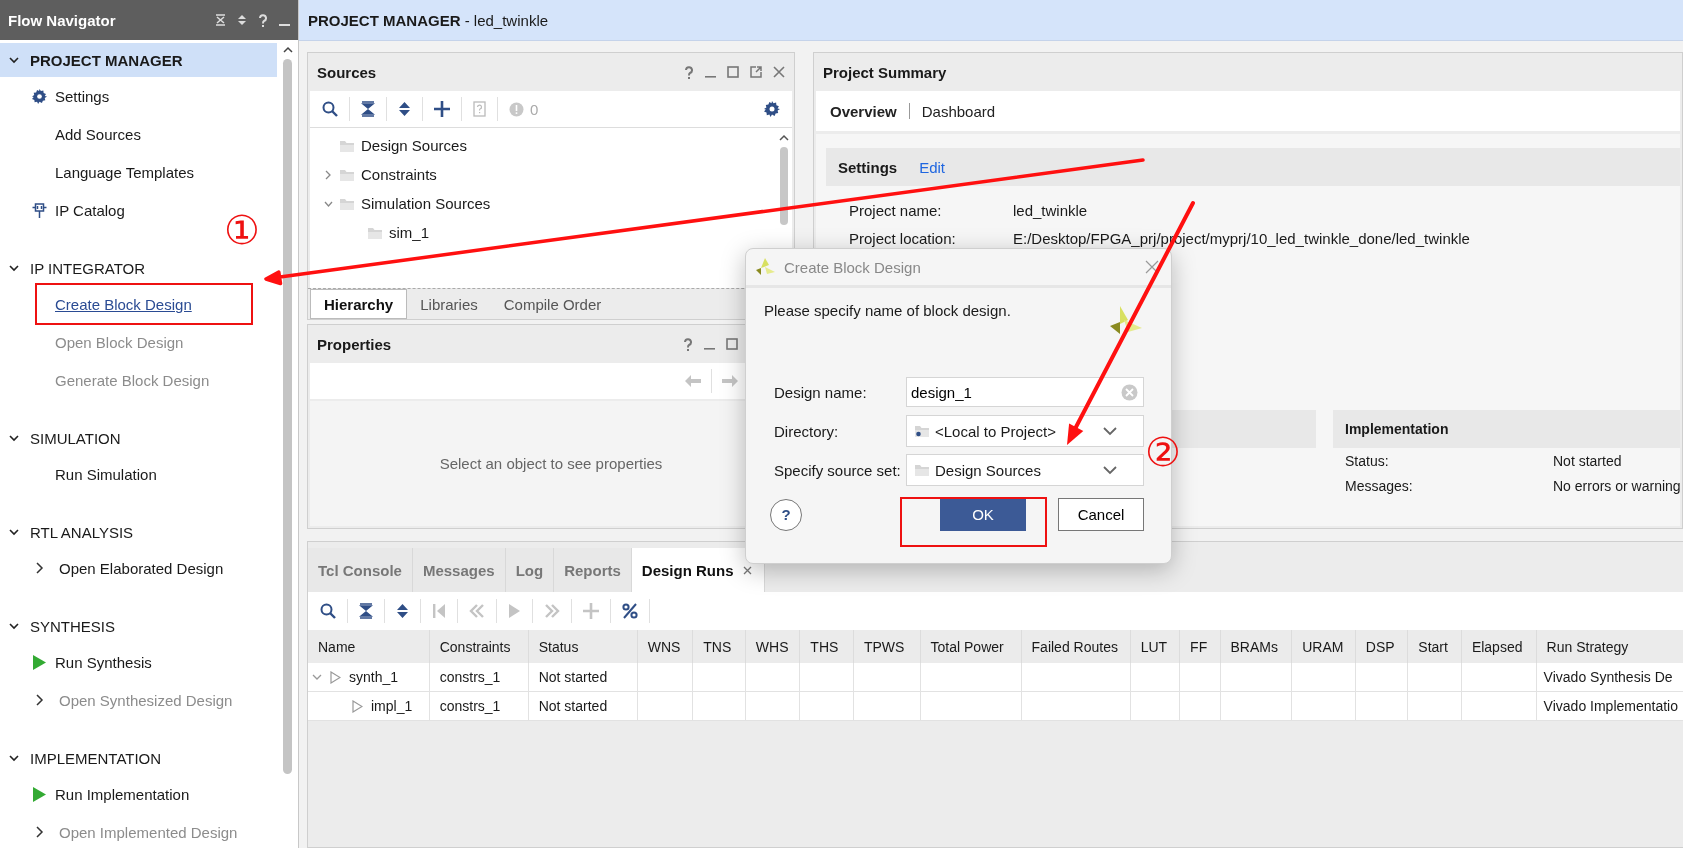 This screenshot has width=1683, height=848. I want to click on section-header: SIMULATION, so click(138, 438).